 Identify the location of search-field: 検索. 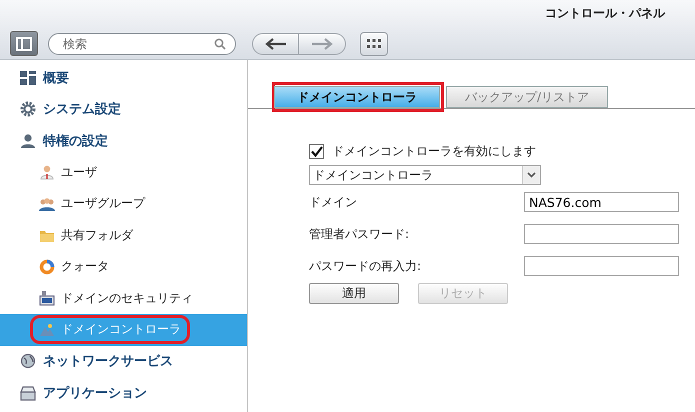
(142, 43).